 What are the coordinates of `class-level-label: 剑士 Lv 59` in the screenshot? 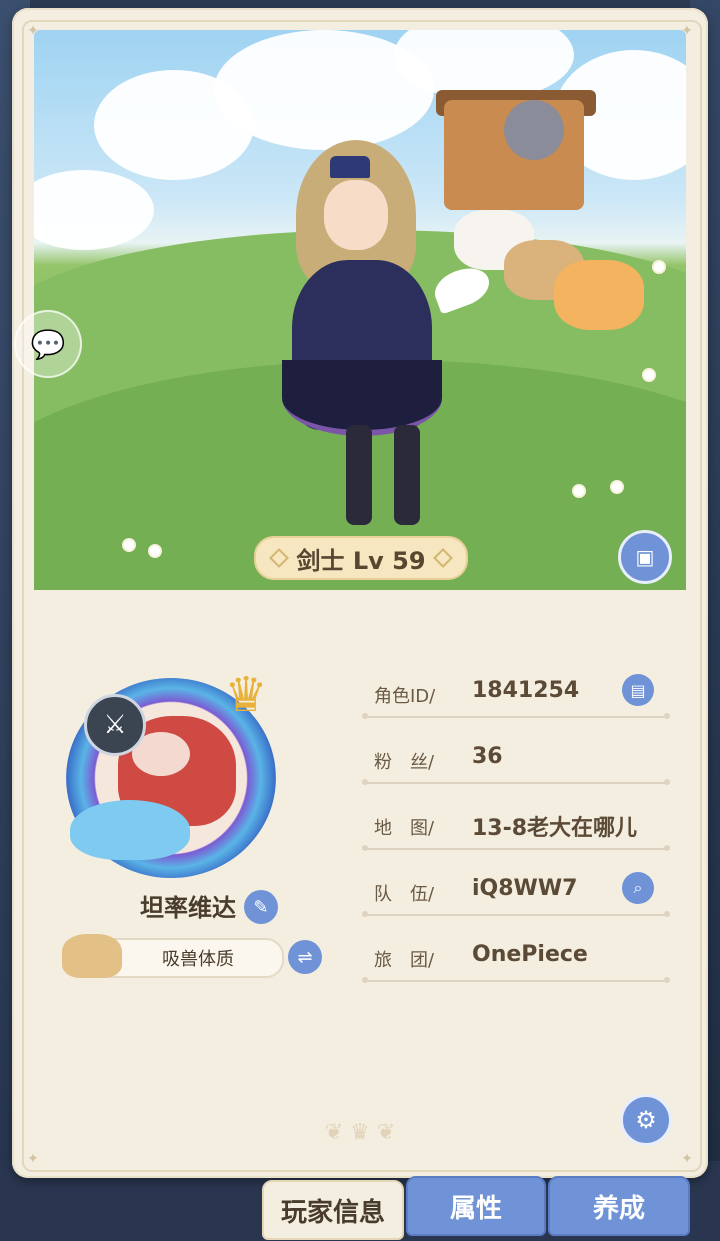 It's located at (361, 560).